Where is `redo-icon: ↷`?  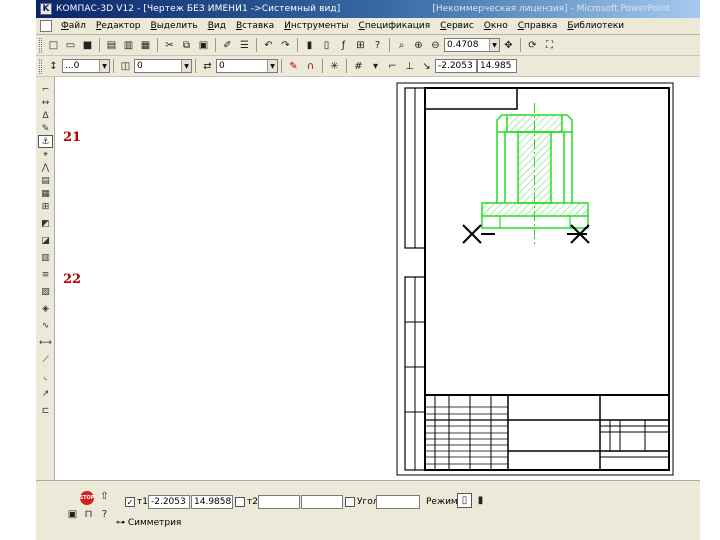
redo-icon: ↷ is located at coordinates (285, 45).